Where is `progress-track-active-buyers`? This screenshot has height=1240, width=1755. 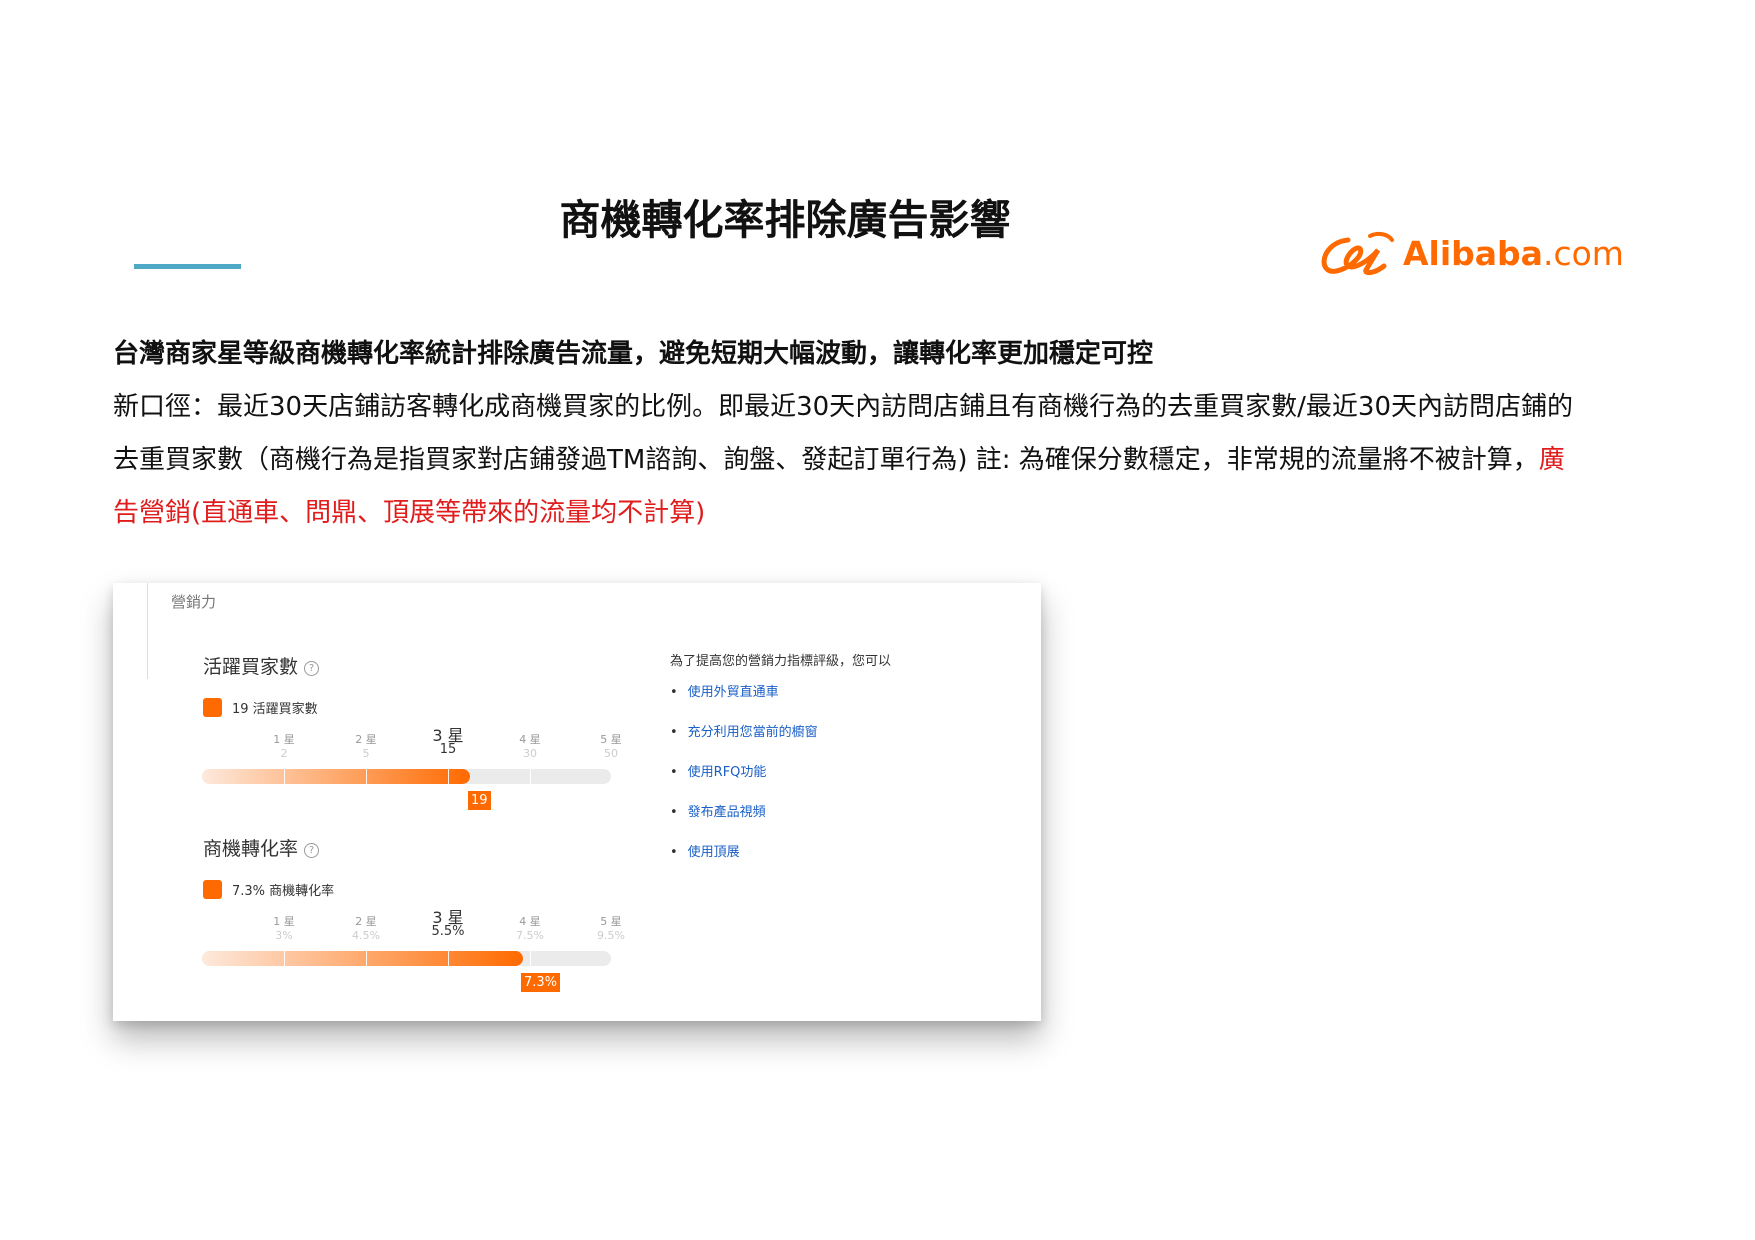 progress-track-active-buyers is located at coordinates (406, 776).